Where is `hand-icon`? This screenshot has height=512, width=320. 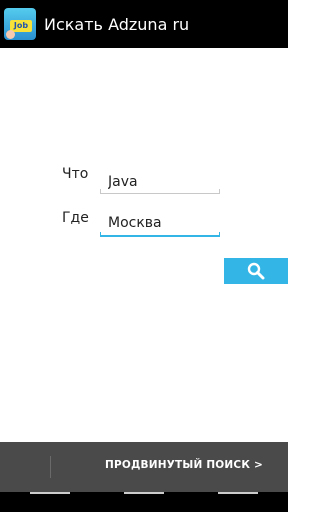 hand-icon is located at coordinates (10, 34).